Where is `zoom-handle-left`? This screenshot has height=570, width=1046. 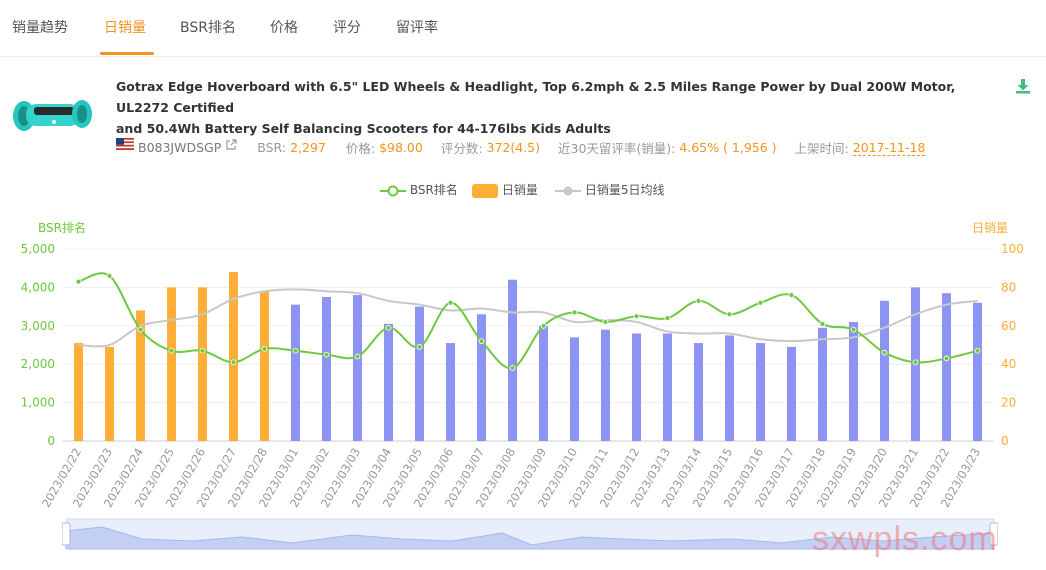 zoom-handle-left is located at coordinates (66, 534).